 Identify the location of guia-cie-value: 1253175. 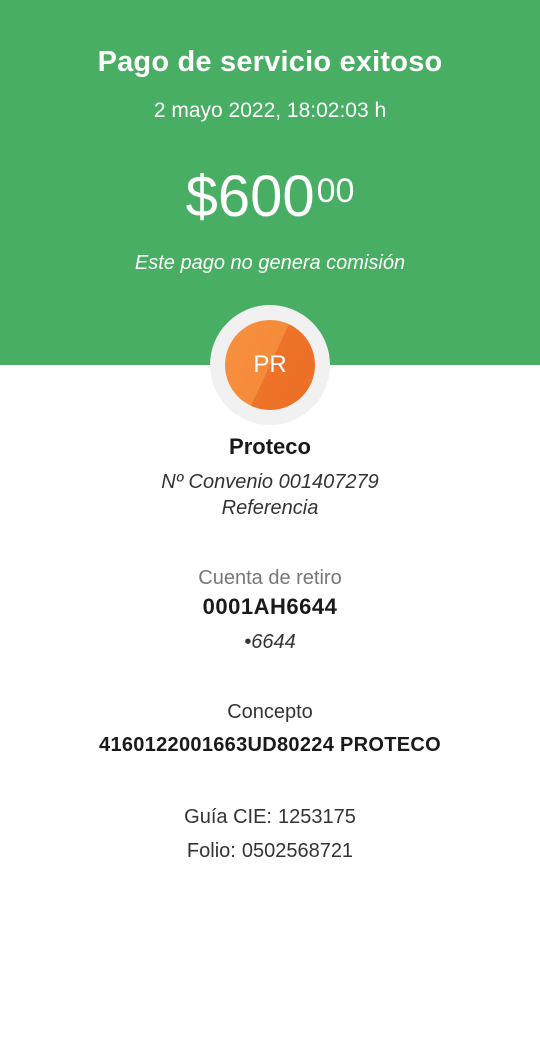
(316, 817).